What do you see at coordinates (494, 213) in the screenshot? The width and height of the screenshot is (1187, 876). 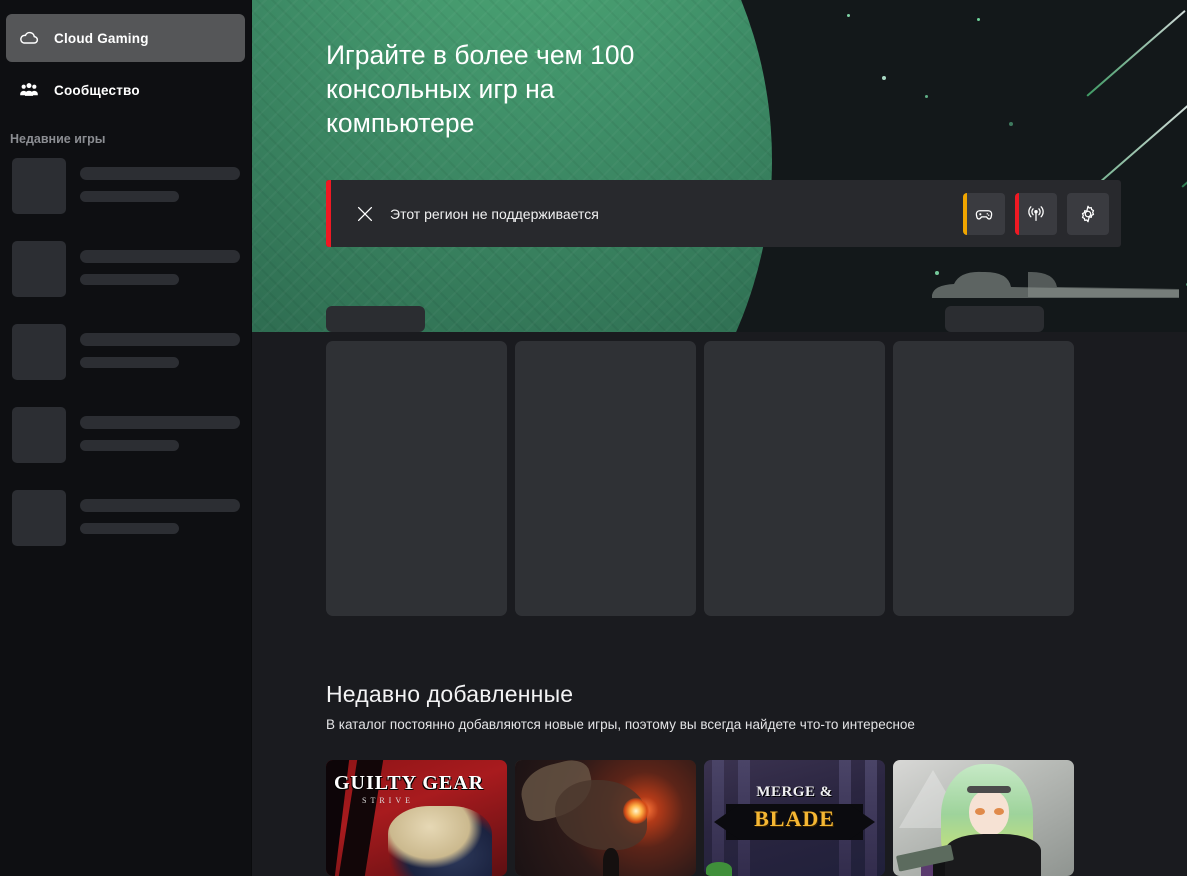 I see `banner-message: Этот регион не поддерживается` at bounding box center [494, 213].